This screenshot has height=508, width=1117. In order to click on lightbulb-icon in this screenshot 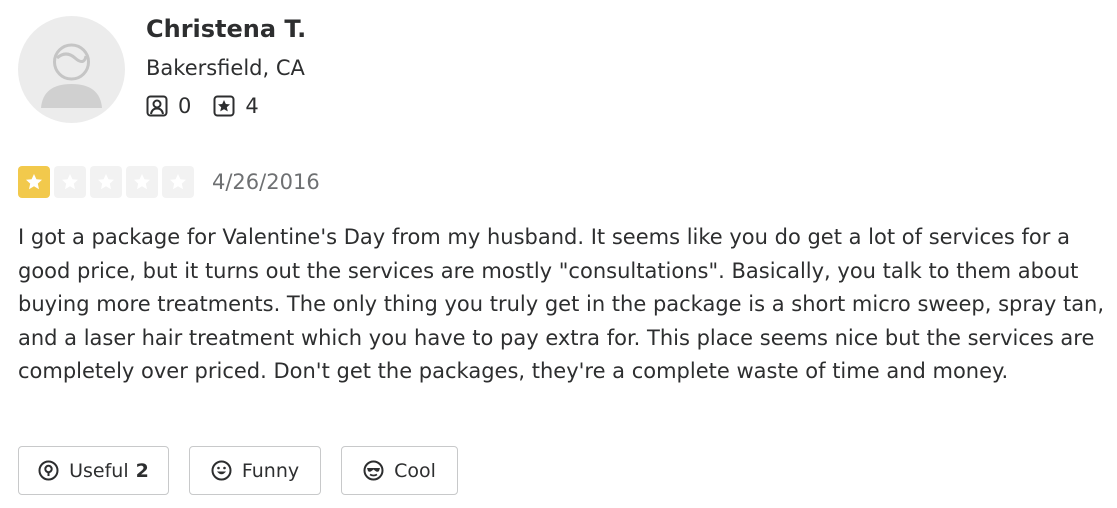, I will do `click(48, 470)`.